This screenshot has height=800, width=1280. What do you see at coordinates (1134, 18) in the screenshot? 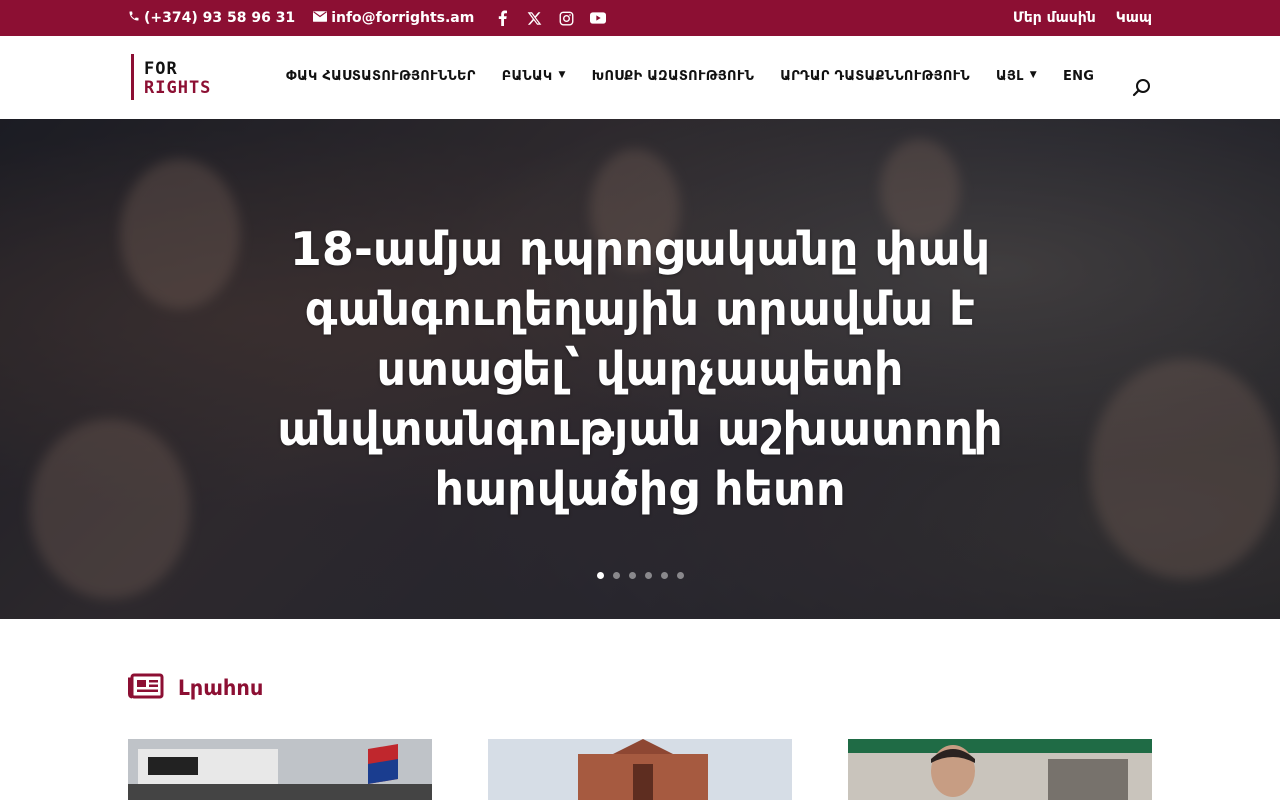
I see `contact-link: Կապ` at bounding box center [1134, 18].